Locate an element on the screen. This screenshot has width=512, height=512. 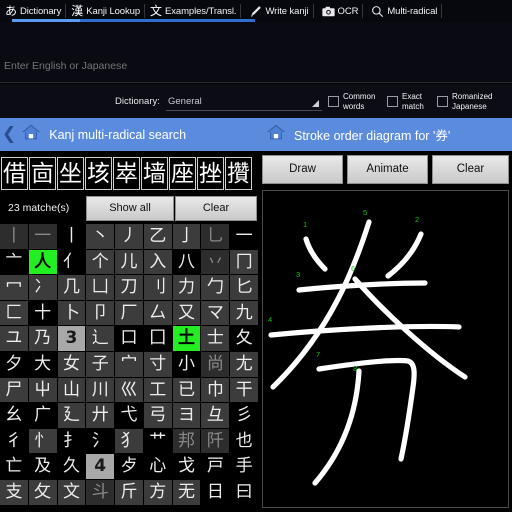
radical-cell: 大 is located at coordinates (42, 364).